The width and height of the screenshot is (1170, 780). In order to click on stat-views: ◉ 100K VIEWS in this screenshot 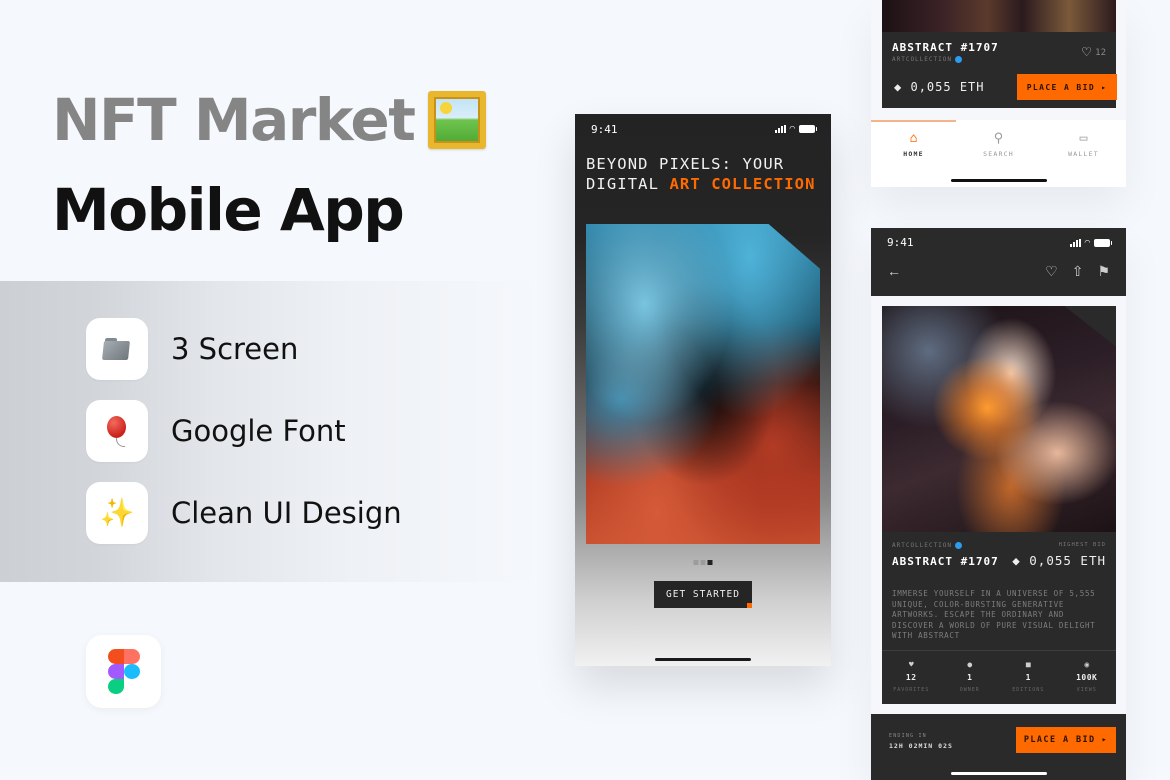, I will do `click(1087, 677)`.